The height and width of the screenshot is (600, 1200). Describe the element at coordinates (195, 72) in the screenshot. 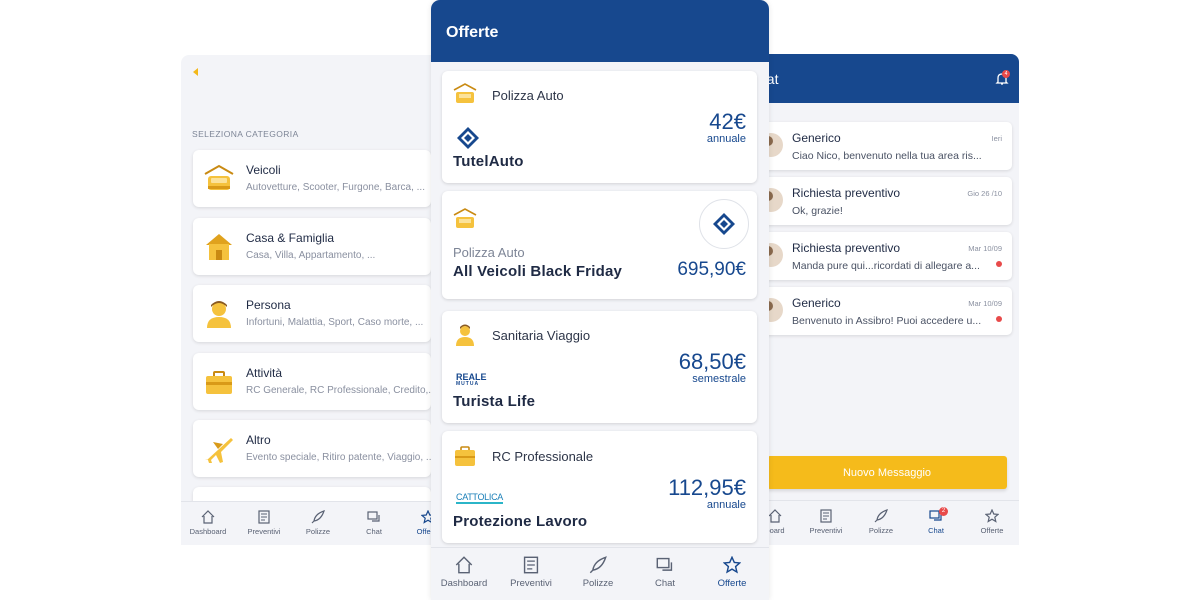

I see `back-arrow-icon` at that location.